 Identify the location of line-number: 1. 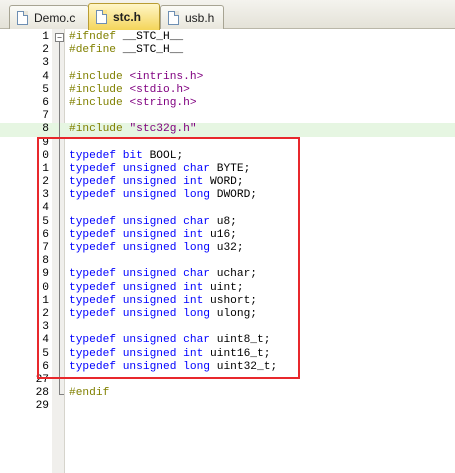
(45, 37).